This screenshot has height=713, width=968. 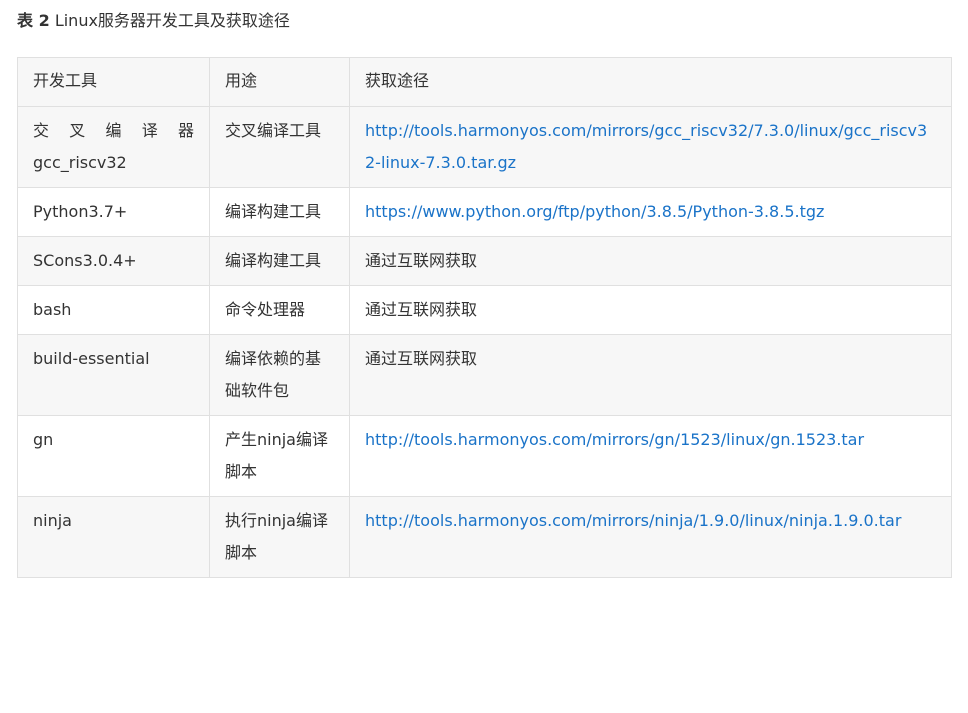 I want to click on table-header-row: 开发工具 用途 获取途径, so click(x=484, y=82).